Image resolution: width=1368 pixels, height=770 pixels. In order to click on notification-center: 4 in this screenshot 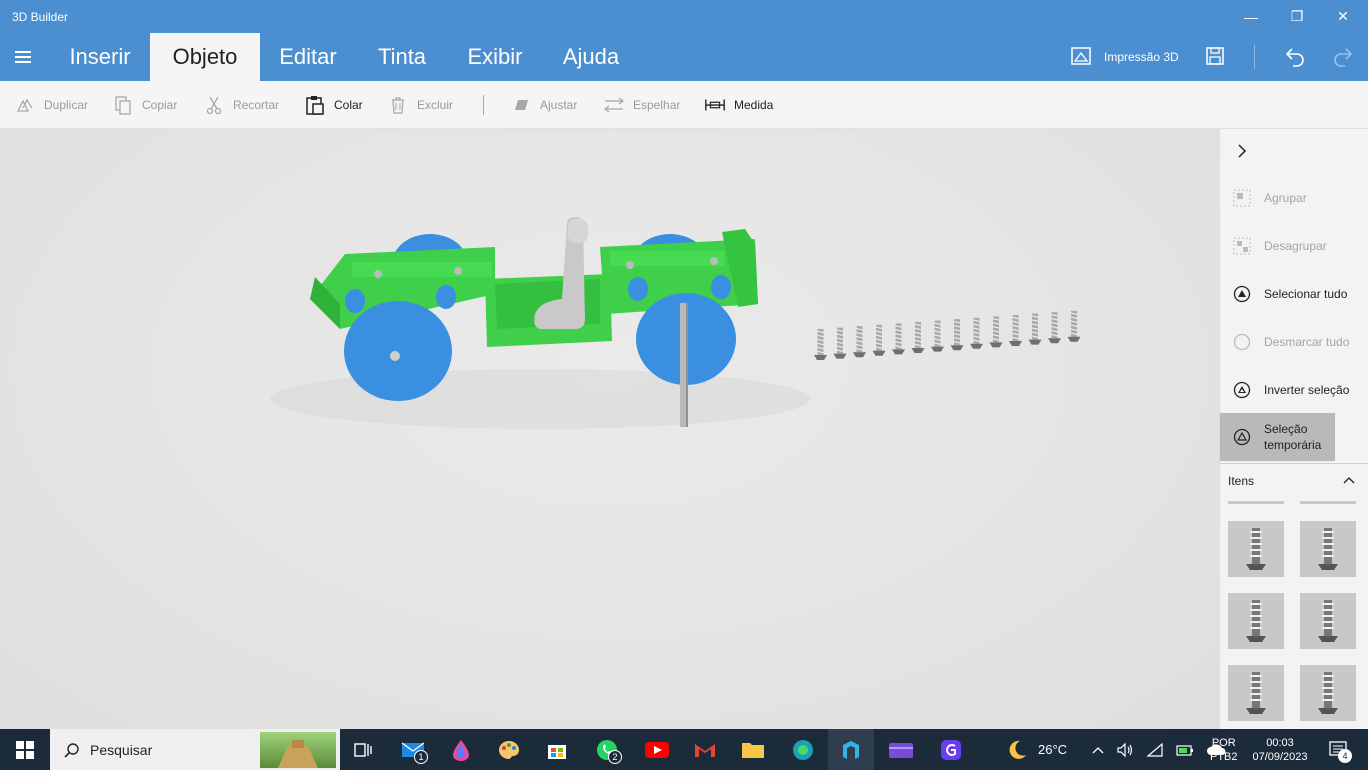, I will do `click(1339, 749)`.